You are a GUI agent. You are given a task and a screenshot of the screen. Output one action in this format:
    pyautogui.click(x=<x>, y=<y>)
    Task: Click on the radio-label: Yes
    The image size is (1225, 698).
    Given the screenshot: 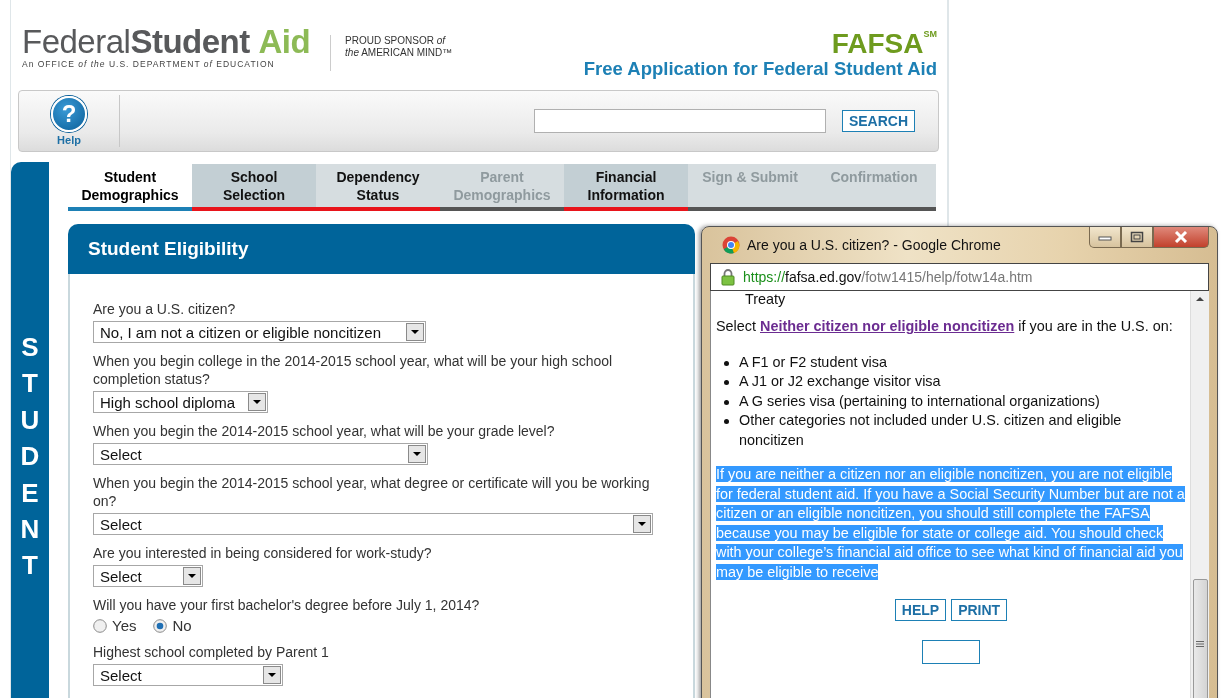 What is the action you would take?
    pyautogui.click(x=124, y=625)
    